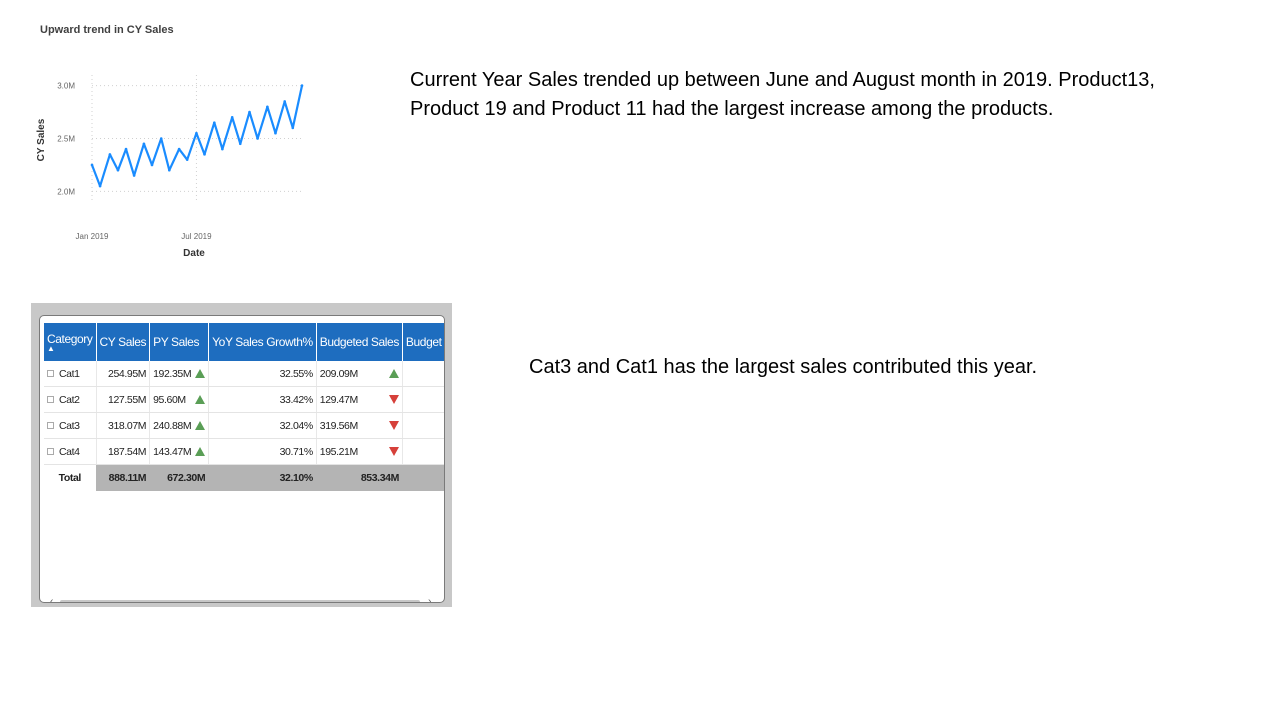 This screenshot has width=1280, height=720. Describe the element at coordinates (66, 86) in the screenshot. I see `y-tick-label: 3.0M` at that location.